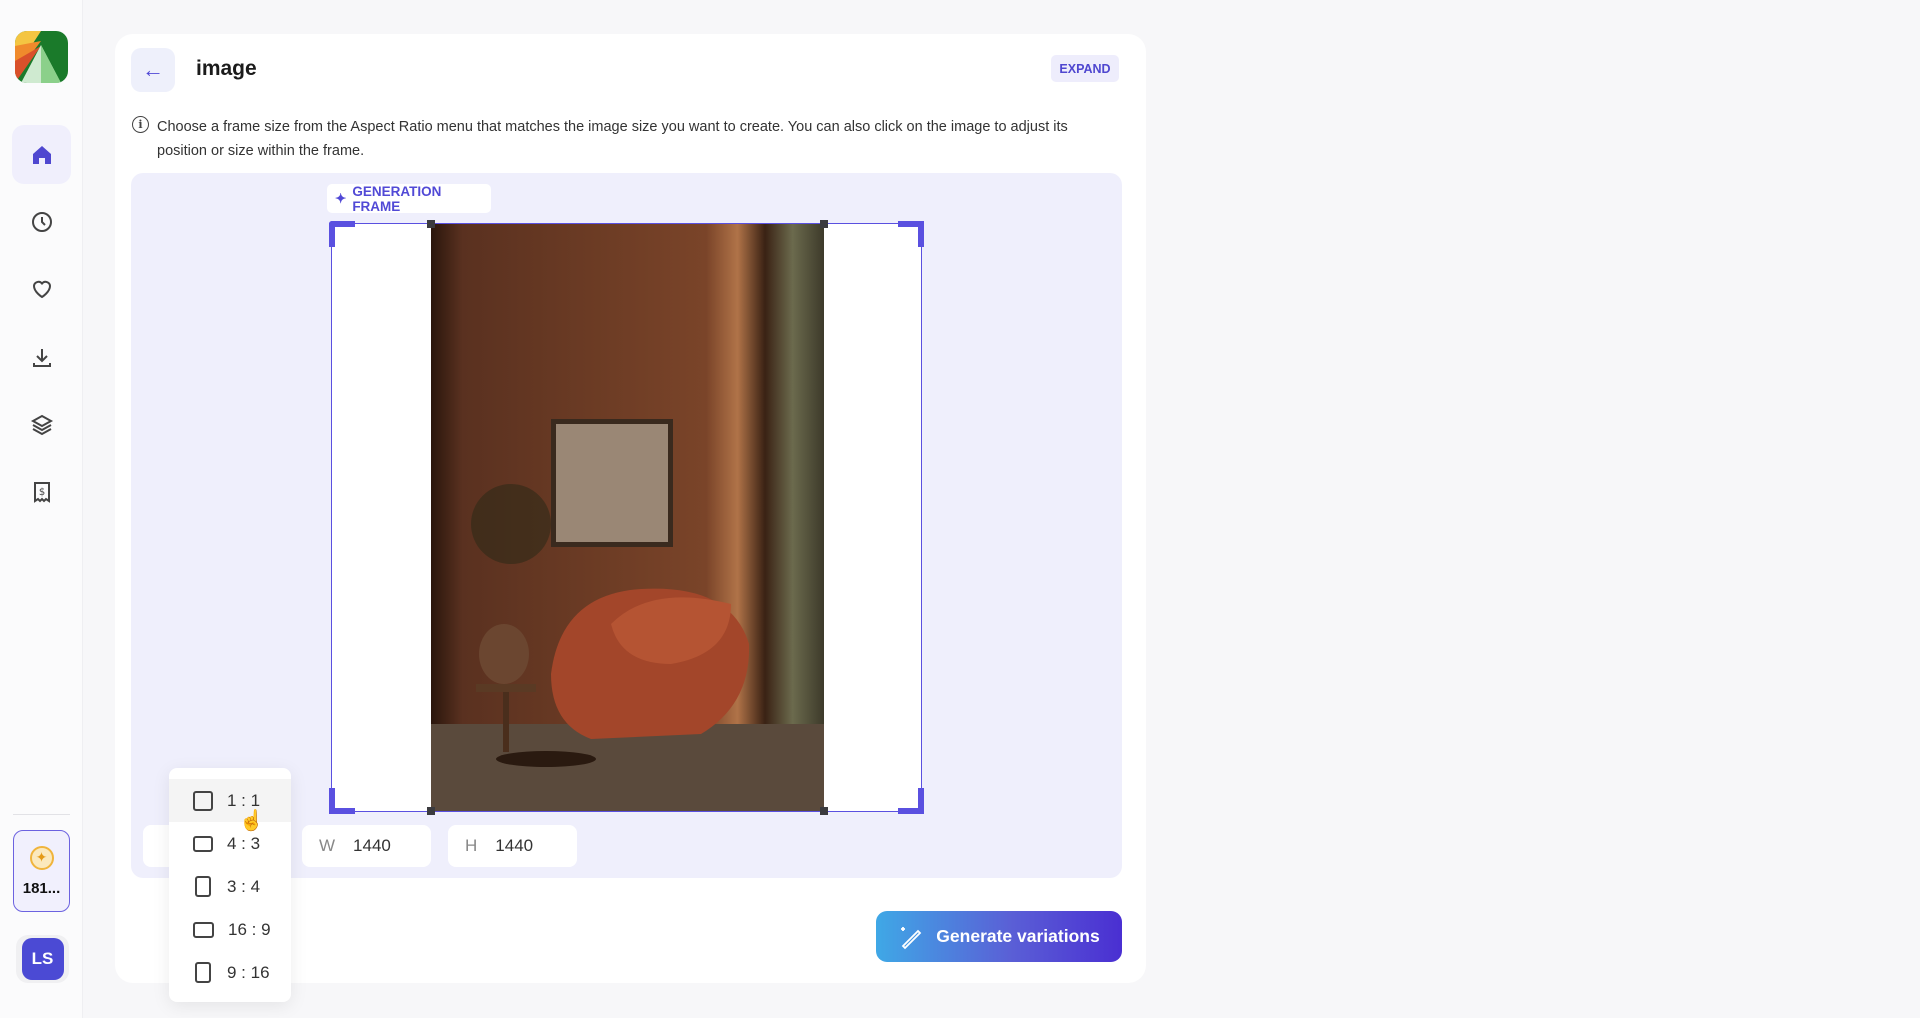 This screenshot has height=1018, width=1920. What do you see at coordinates (41, 857) in the screenshot?
I see `sparkle-coin-icon: ✦` at bounding box center [41, 857].